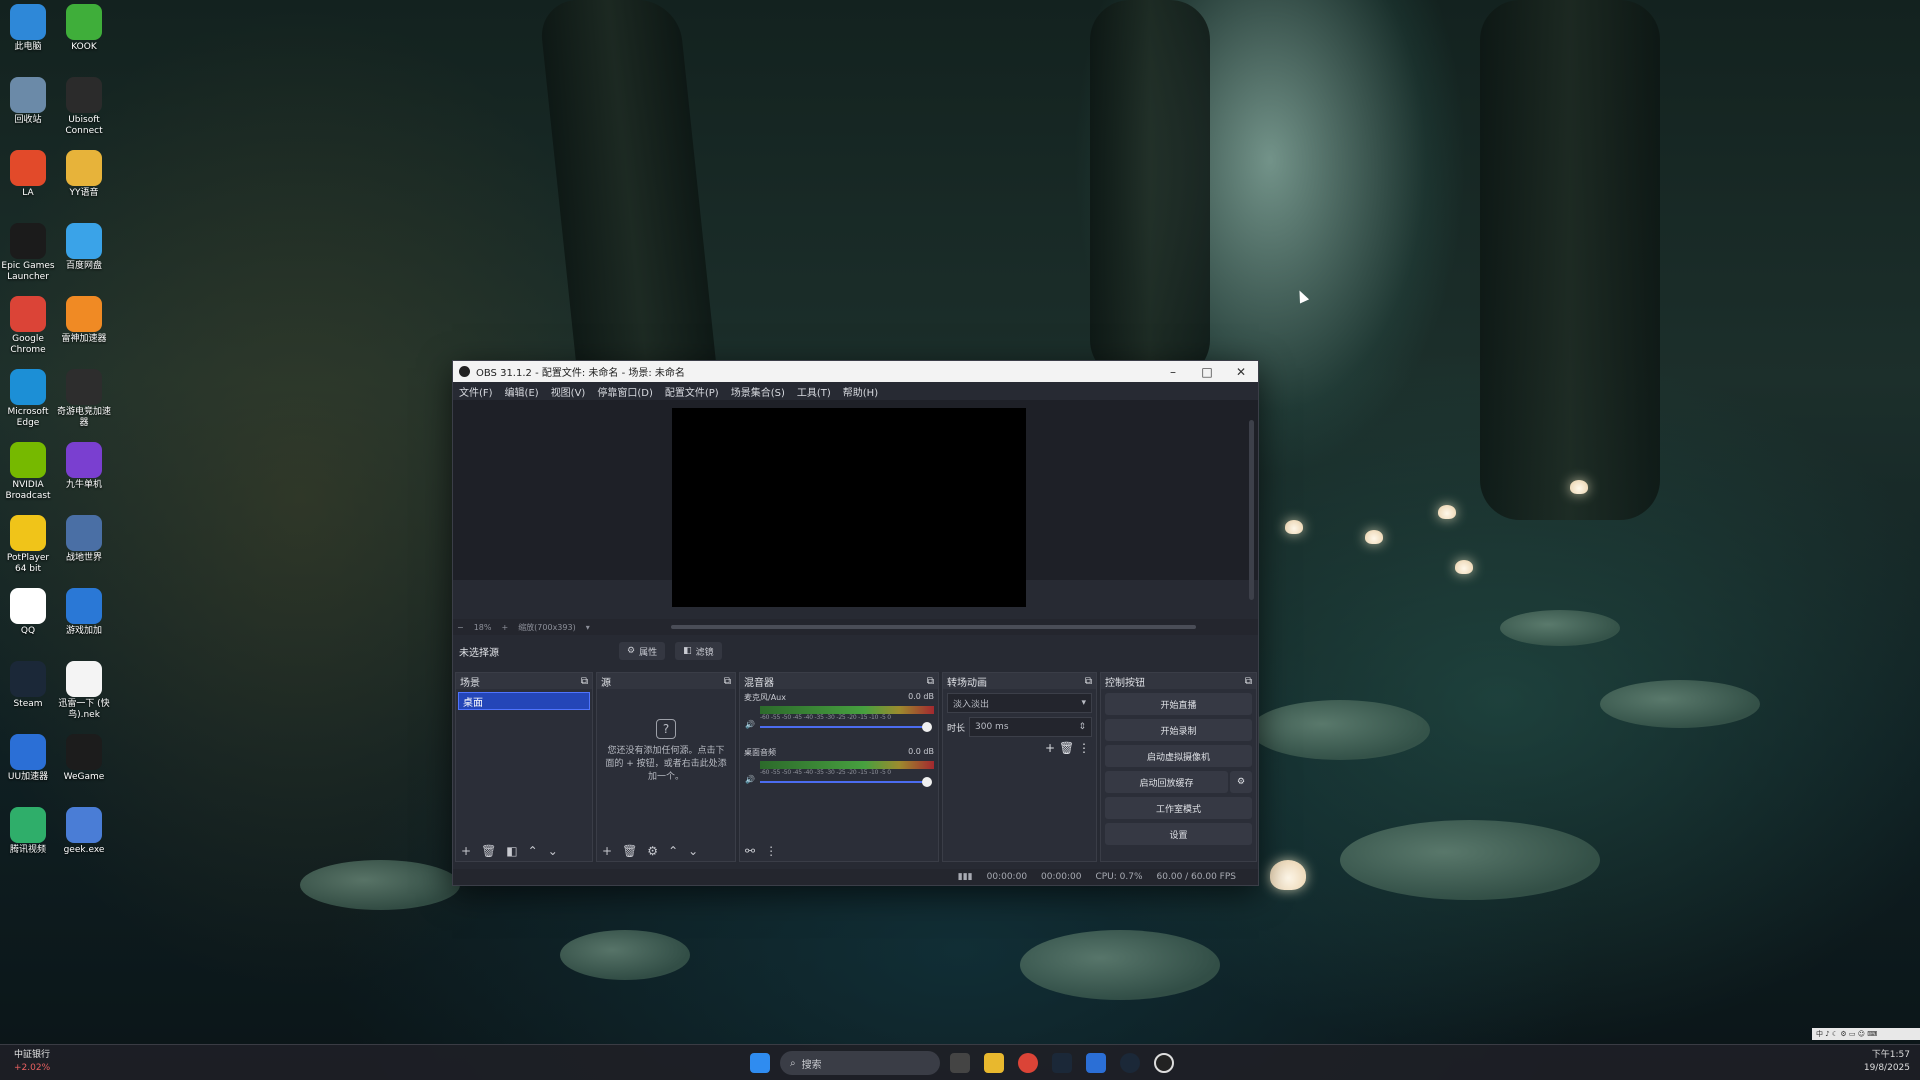 The image size is (1920, 1080). What do you see at coordinates (524, 701) in the screenshot?
I see `scene-item-desktop: 桌面` at bounding box center [524, 701].